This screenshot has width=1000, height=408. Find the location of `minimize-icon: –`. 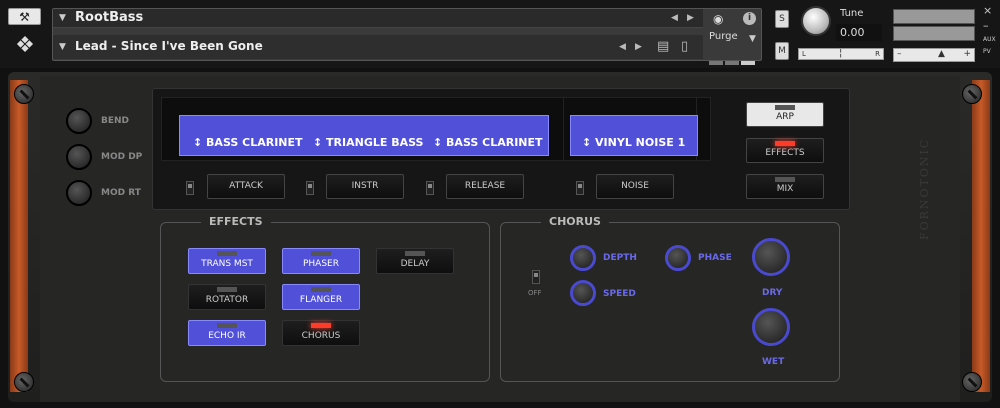

minimize-icon: – is located at coordinates (986, 25).